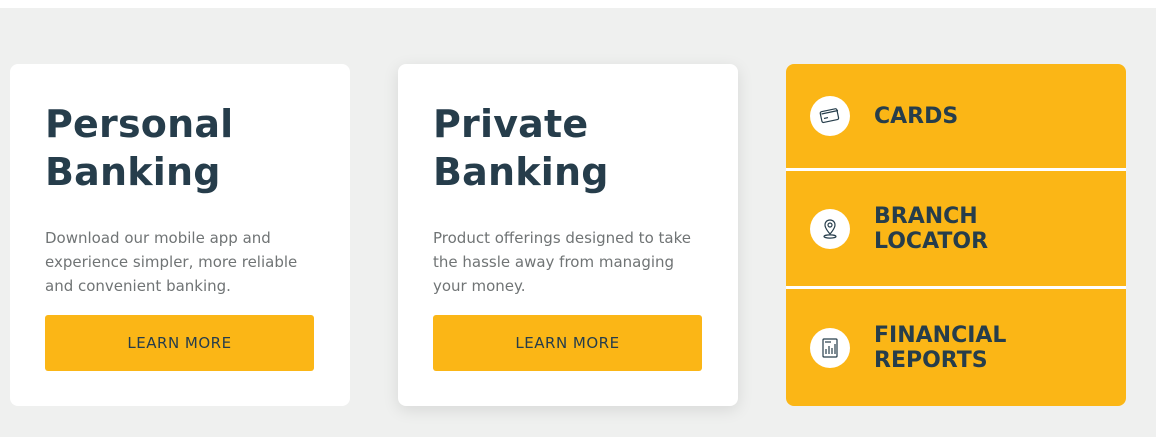 This screenshot has height=437, width=1156. Describe the element at coordinates (139, 148) in the screenshot. I see `card-title: Personal Banking` at that location.